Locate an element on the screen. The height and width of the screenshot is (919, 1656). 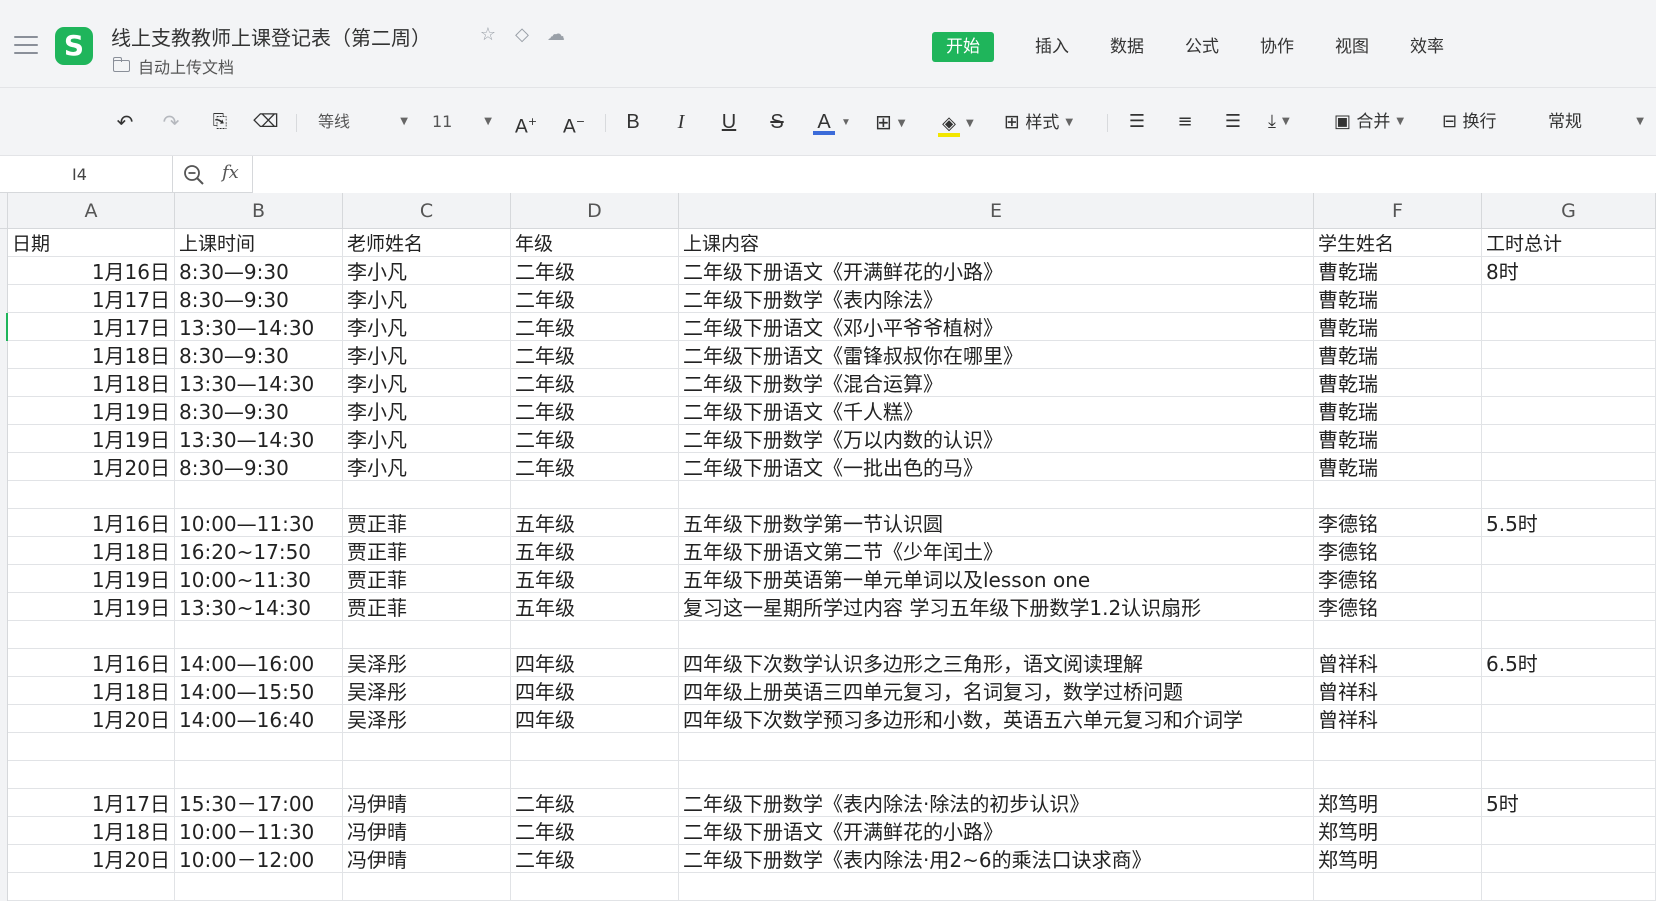
cell-style-button: ⊞ 样式 ▼ is located at coordinates (1050, 122).